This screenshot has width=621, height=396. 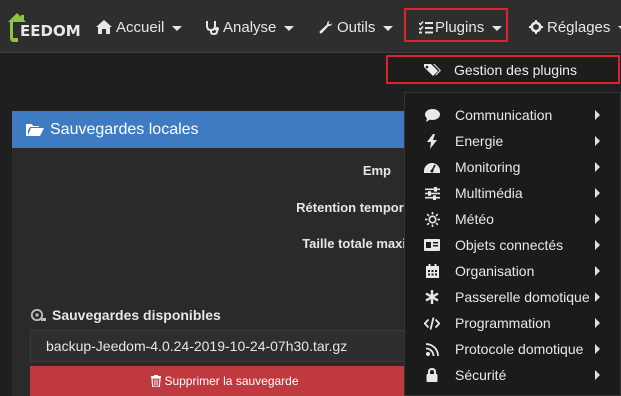 I want to click on nav-outils: Outils, so click(x=356, y=27).